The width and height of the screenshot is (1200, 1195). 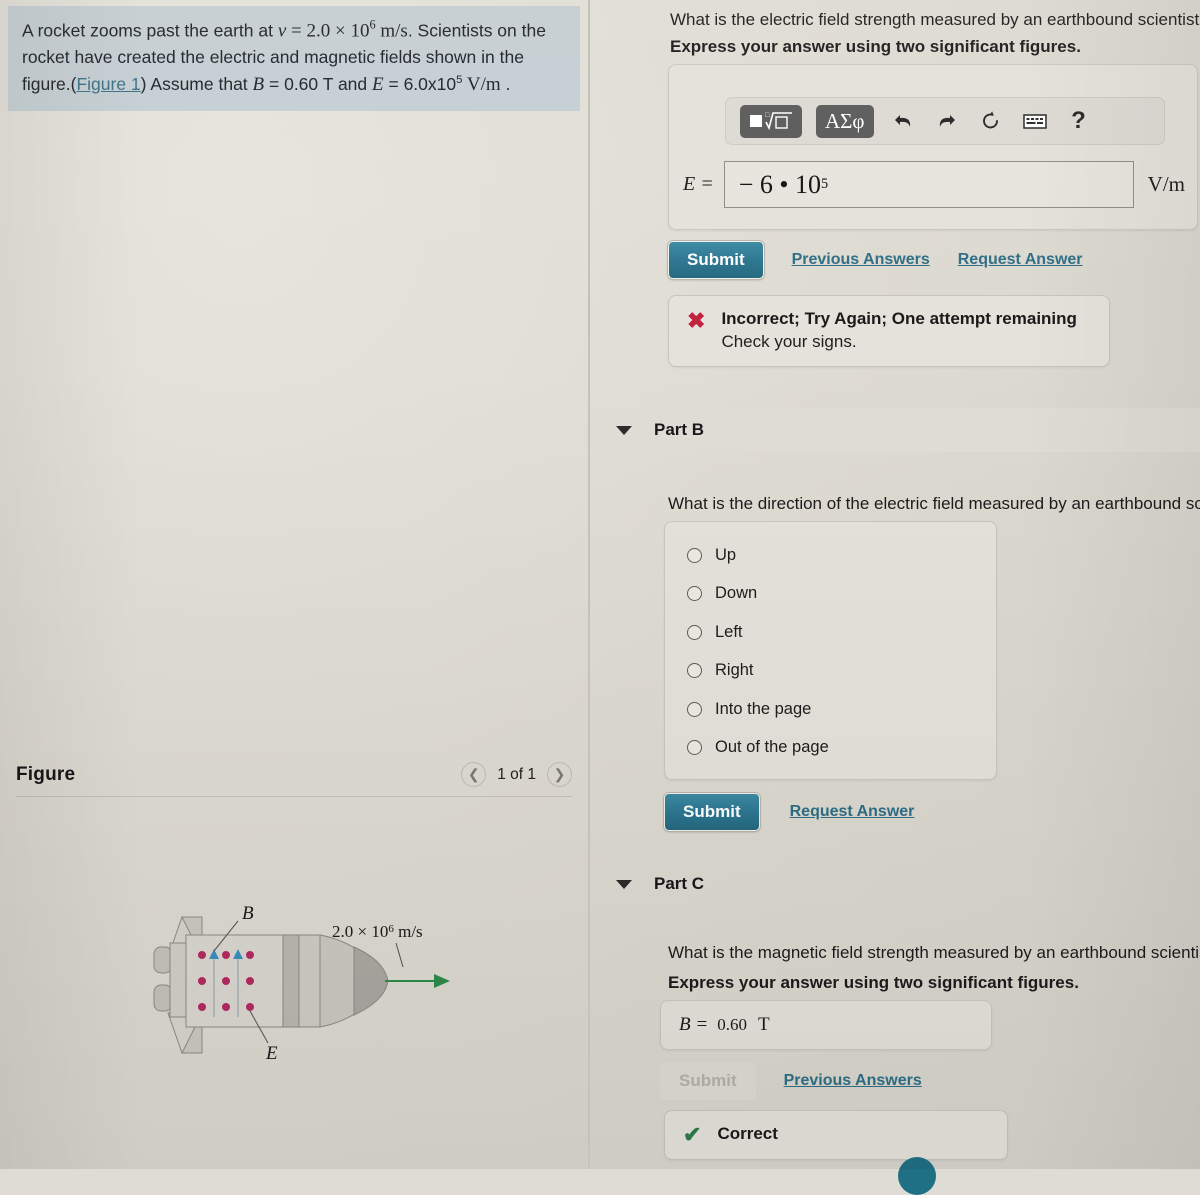 What do you see at coordinates (779, 184) in the screenshot?
I see `part-a-answer-value: − 6 • 10` at bounding box center [779, 184].